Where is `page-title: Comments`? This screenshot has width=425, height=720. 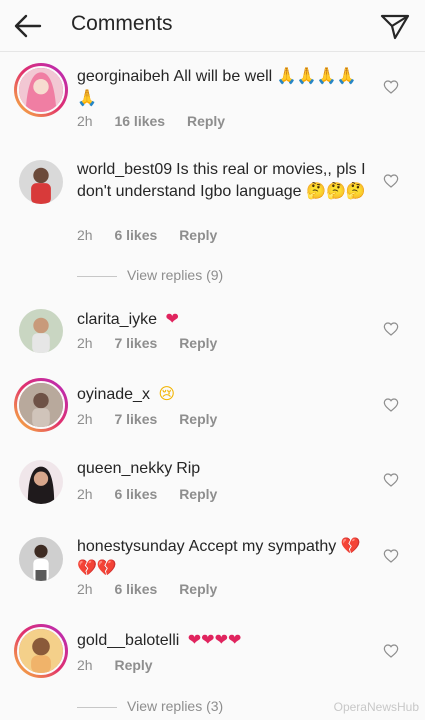
page-title: Comments is located at coordinates (122, 23).